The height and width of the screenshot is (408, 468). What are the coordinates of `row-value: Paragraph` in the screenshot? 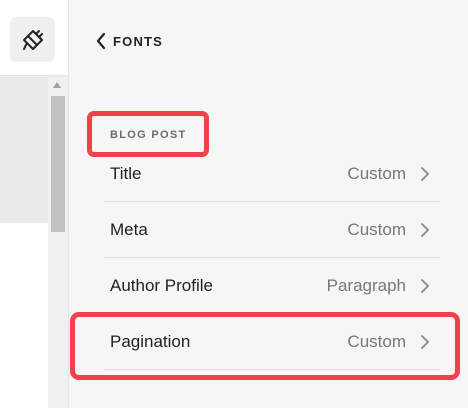 It's located at (366, 285).